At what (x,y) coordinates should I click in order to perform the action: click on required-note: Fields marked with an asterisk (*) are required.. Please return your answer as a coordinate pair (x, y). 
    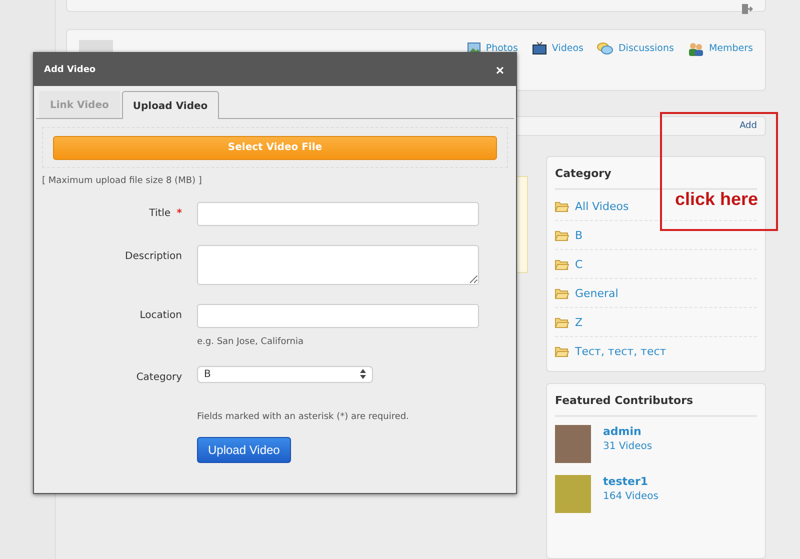
    Looking at the image, I should click on (303, 417).